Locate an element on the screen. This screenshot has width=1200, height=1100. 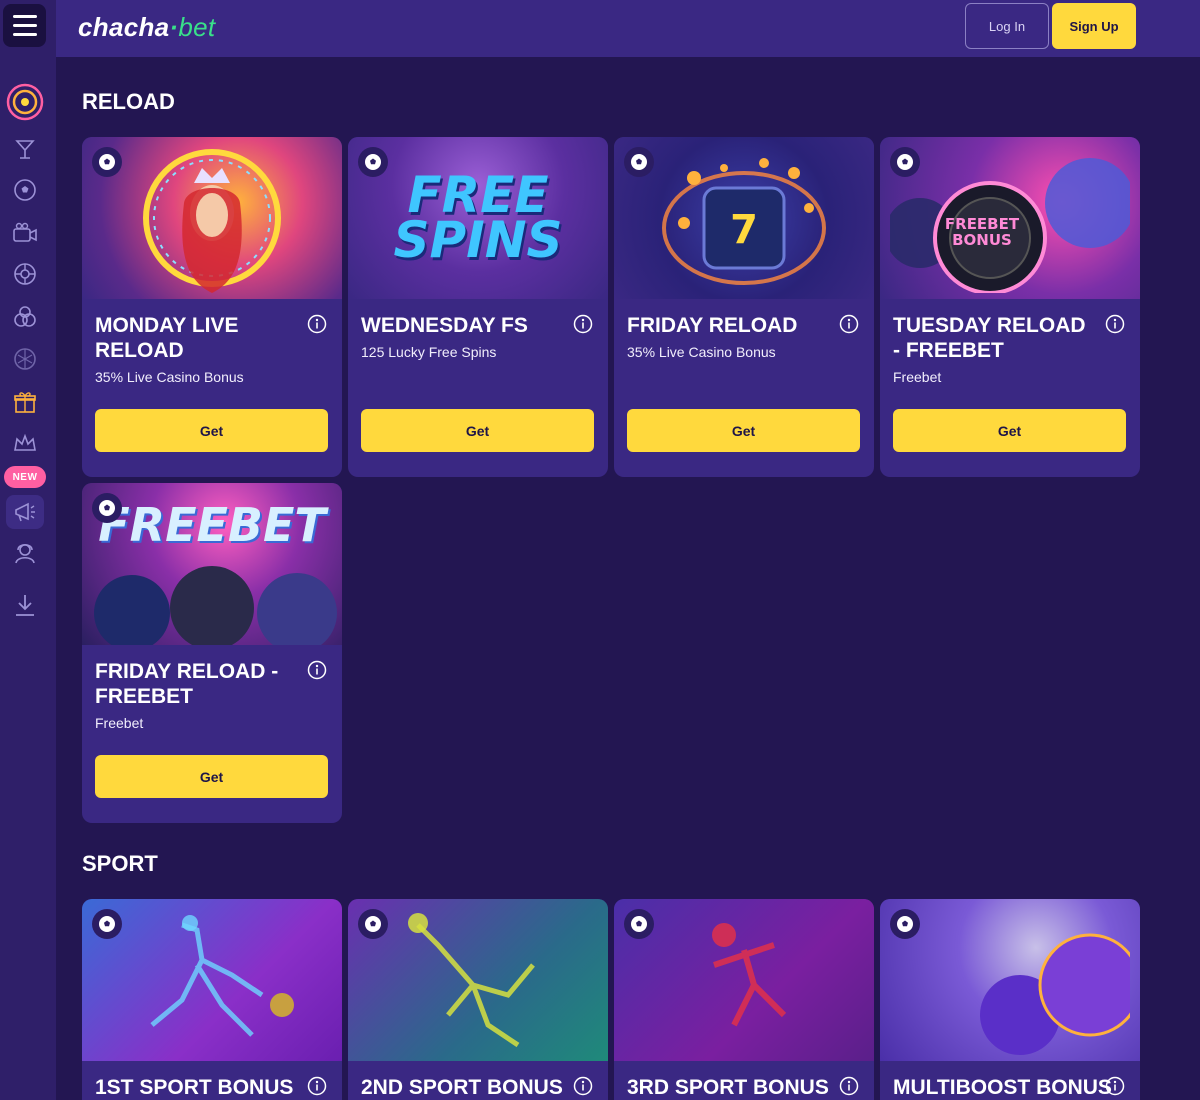
promo-image: 7 is located at coordinates (744, 218).